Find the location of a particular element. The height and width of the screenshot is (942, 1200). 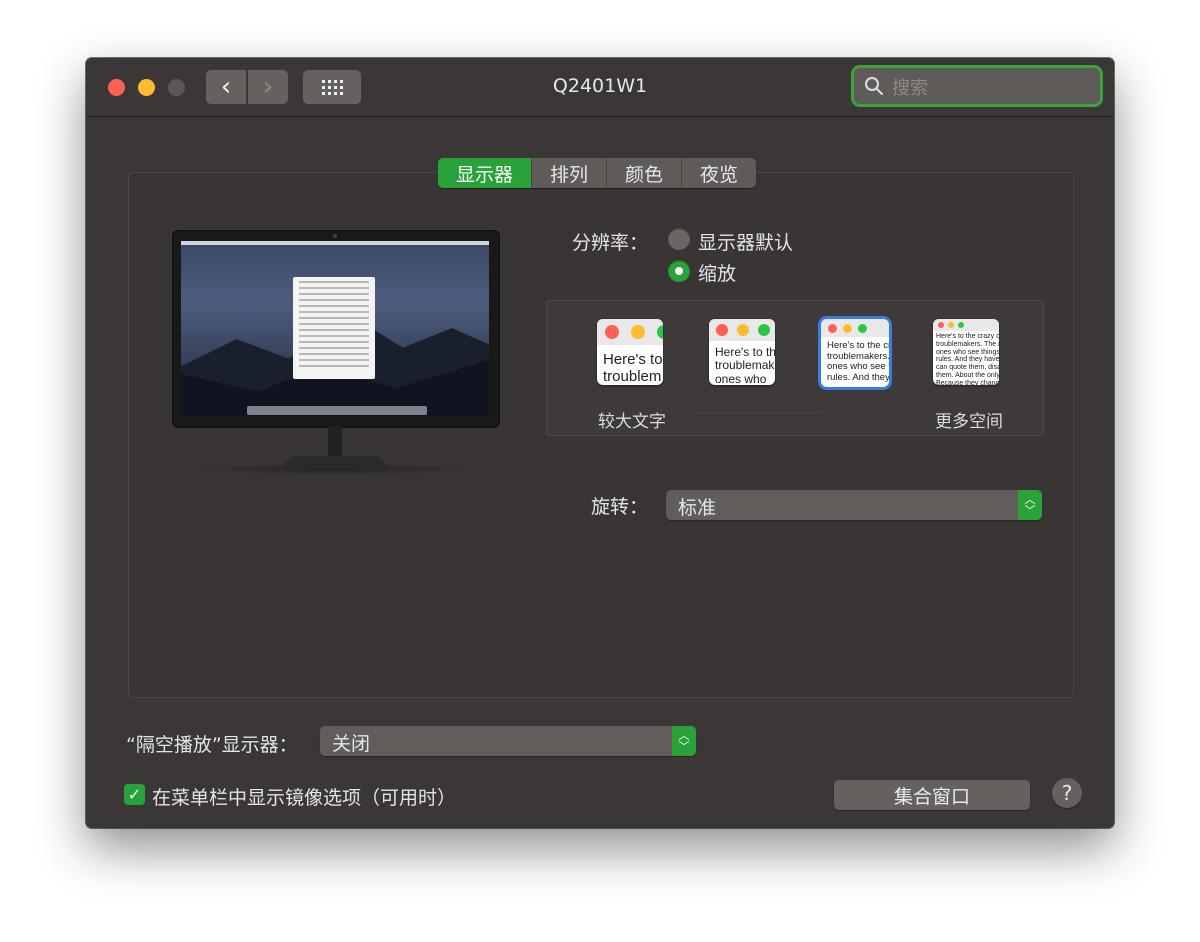

airplay-display-label: “隔空播放”显示器： is located at coordinates (212, 745).